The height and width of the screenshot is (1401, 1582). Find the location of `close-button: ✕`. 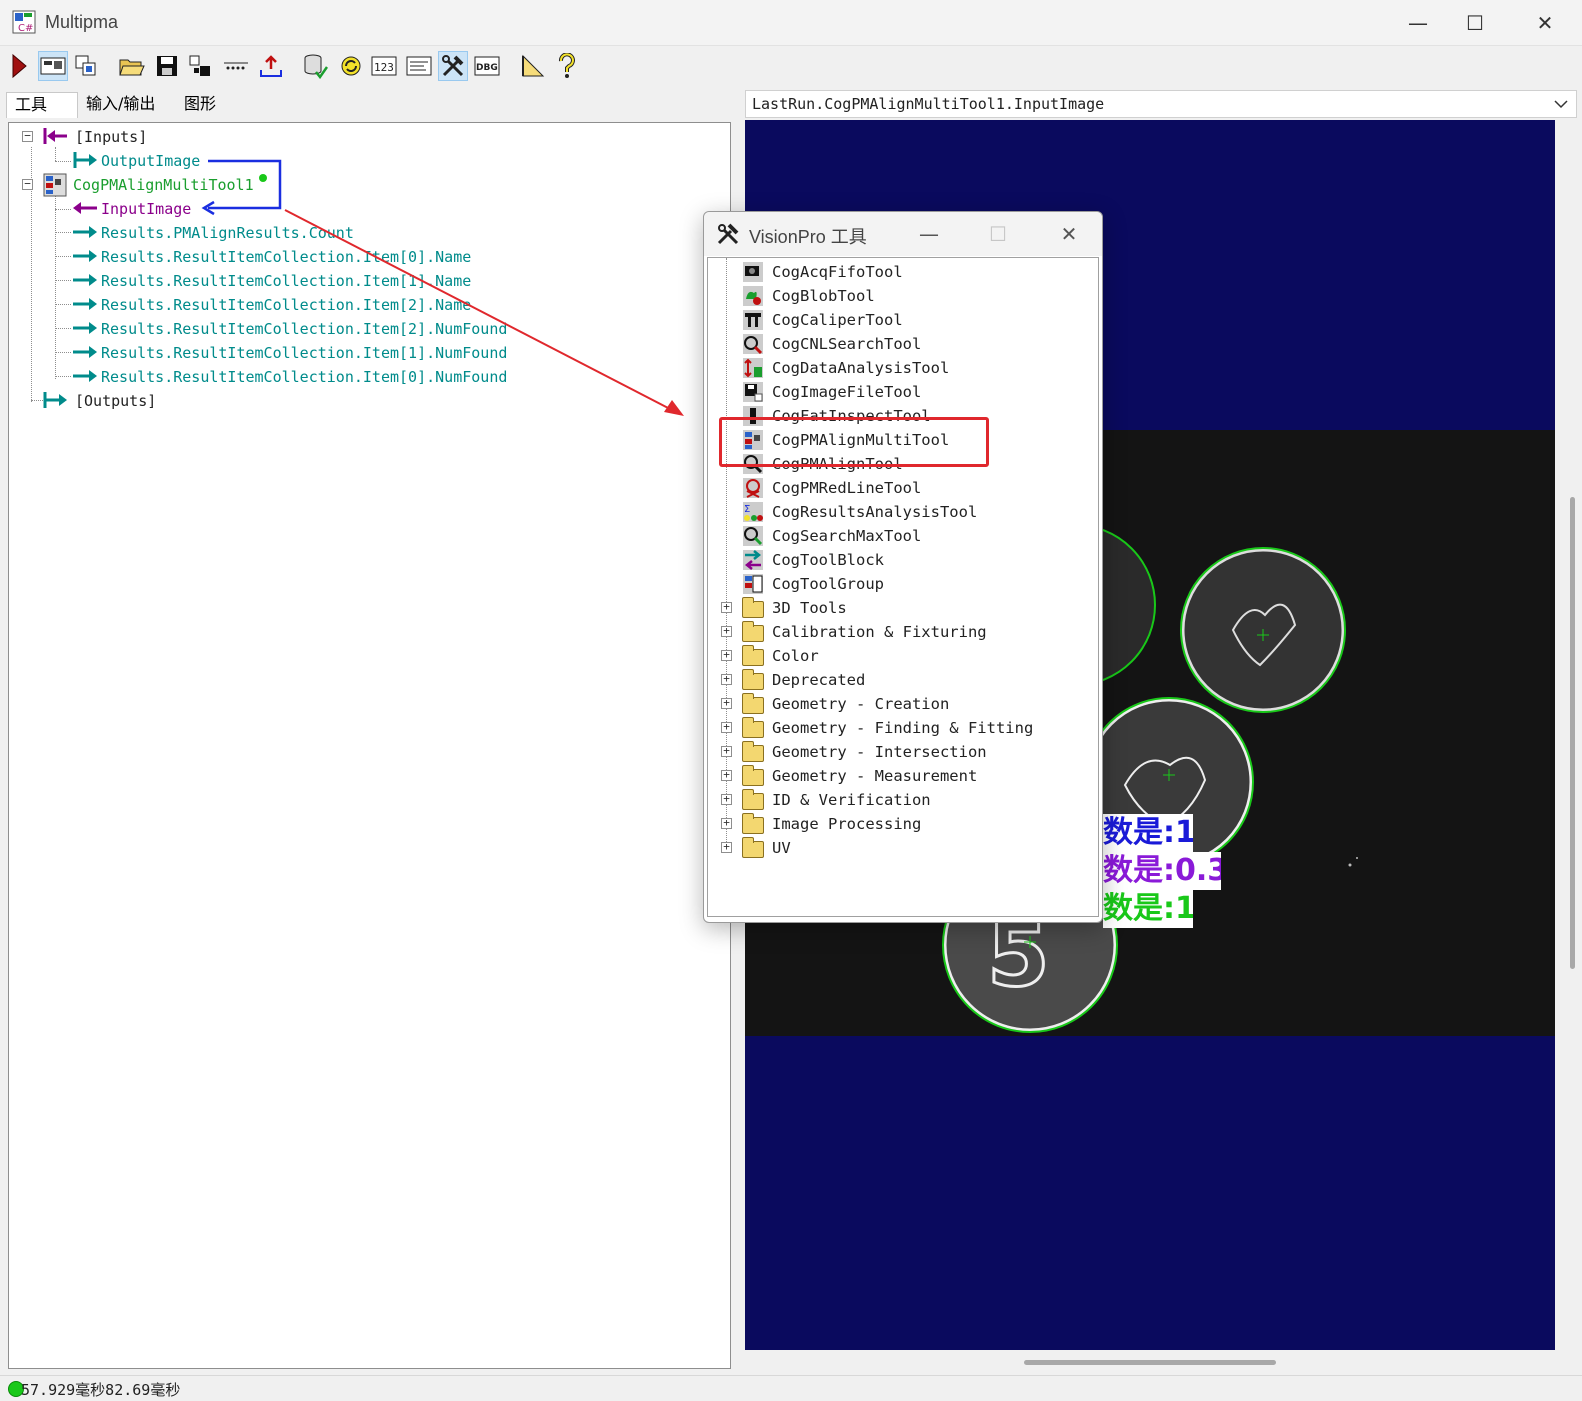

close-button: ✕ is located at coordinates (1545, 23).